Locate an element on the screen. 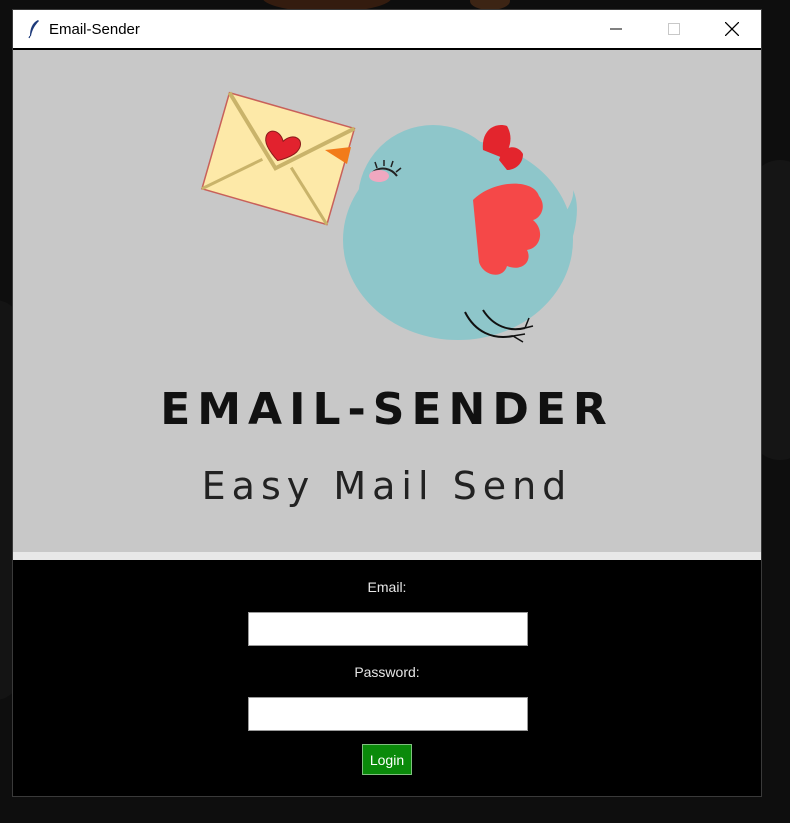  close-icon is located at coordinates (732, 29).